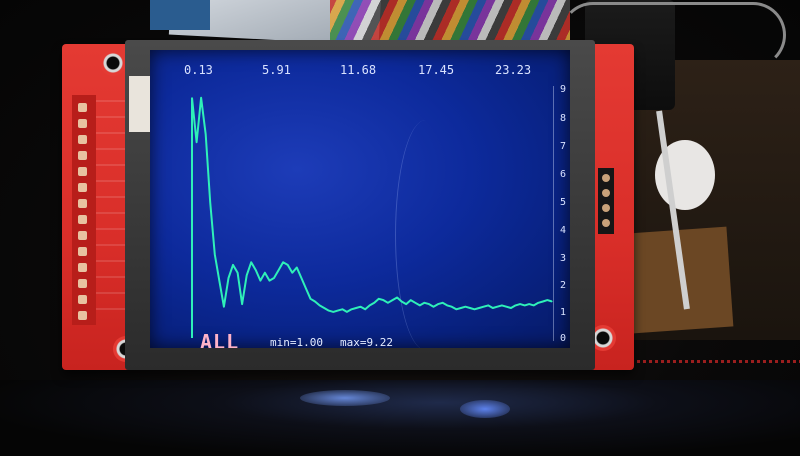 The width and height of the screenshot is (800, 456). Describe the element at coordinates (345, 398) in the screenshot. I see `reflection-glow` at that location.